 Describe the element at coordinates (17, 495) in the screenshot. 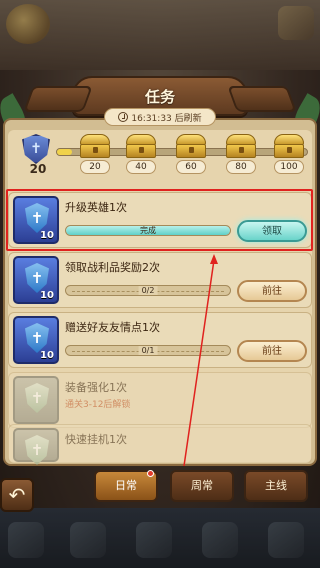

I see `back-button: ↶` at that location.